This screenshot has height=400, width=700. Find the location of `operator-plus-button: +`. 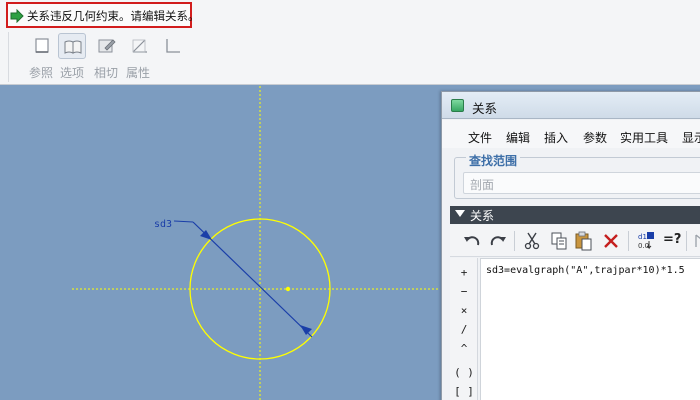

operator-plus-button: + is located at coordinates (464, 275).